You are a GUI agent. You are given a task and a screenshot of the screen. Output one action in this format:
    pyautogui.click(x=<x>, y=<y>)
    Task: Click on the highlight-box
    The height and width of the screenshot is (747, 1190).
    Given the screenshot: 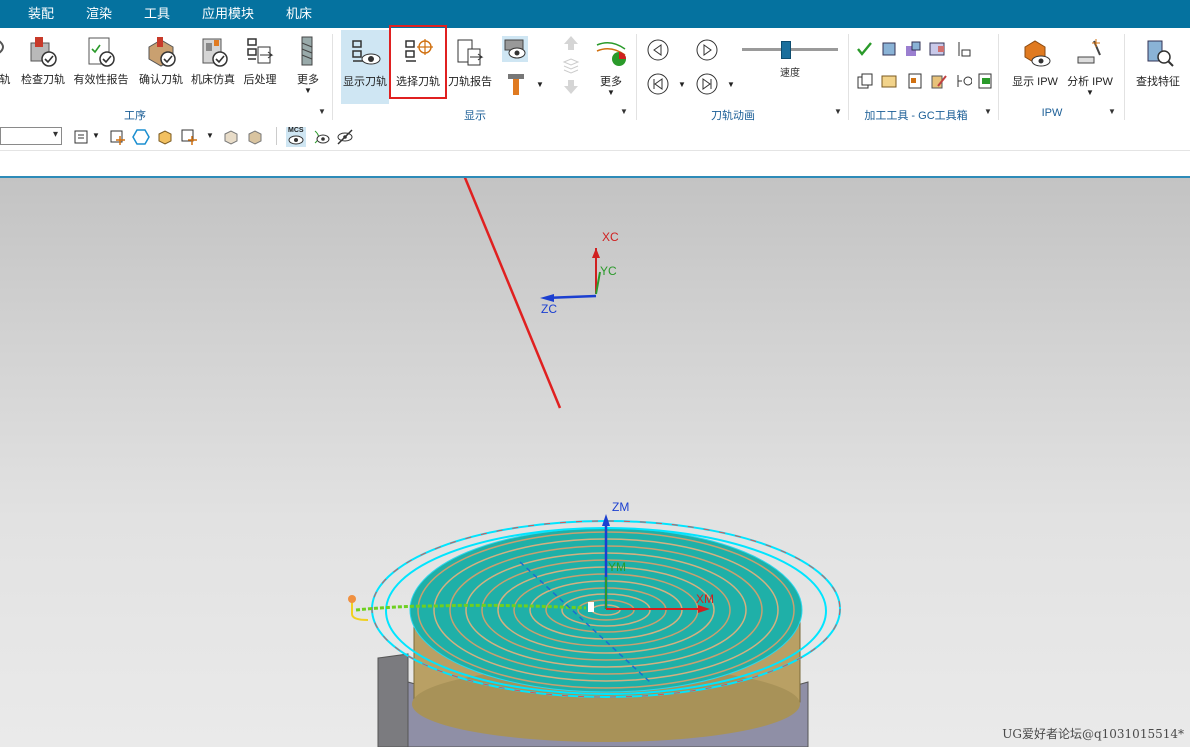 What is the action you would take?
    pyautogui.click(x=418, y=62)
    